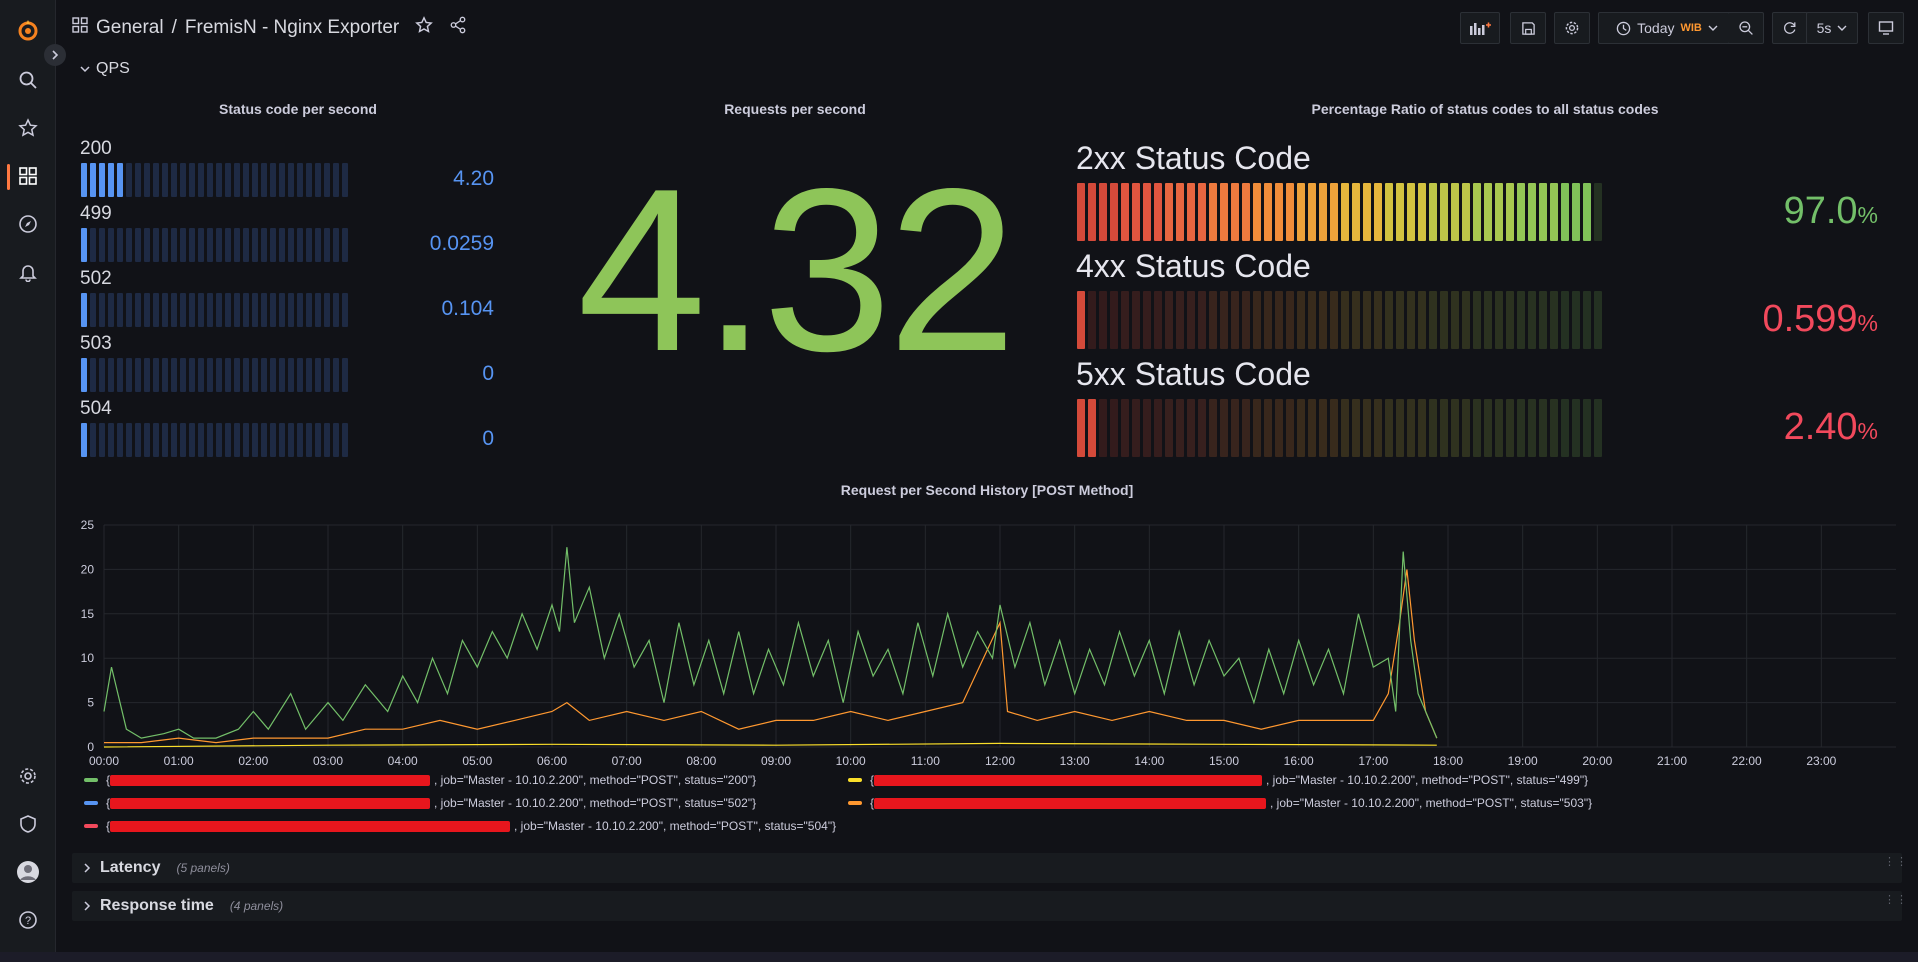 The height and width of the screenshot is (962, 1918). What do you see at coordinates (55, 55) in the screenshot?
I see `expand-menu-button` at bounding box center [55, 55].